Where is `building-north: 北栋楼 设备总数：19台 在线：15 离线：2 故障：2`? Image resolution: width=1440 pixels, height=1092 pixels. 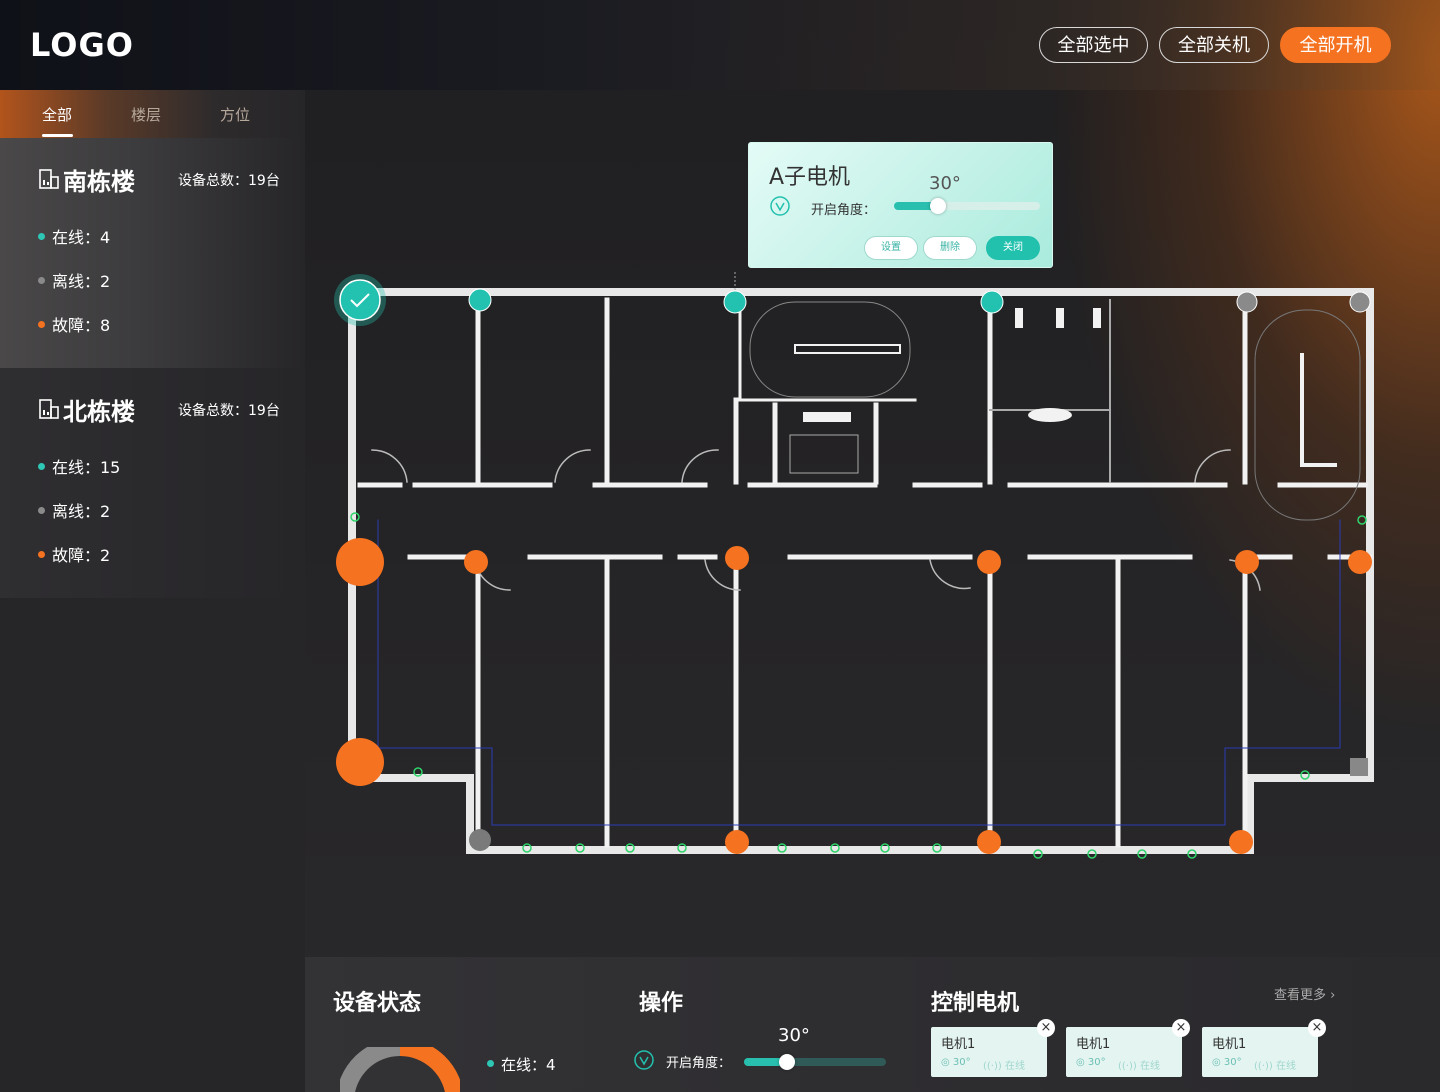
building-north: 北栋楼 设备总数：19台 在线：15 离线：2 故障：2 is located at coordinates (152, 483).